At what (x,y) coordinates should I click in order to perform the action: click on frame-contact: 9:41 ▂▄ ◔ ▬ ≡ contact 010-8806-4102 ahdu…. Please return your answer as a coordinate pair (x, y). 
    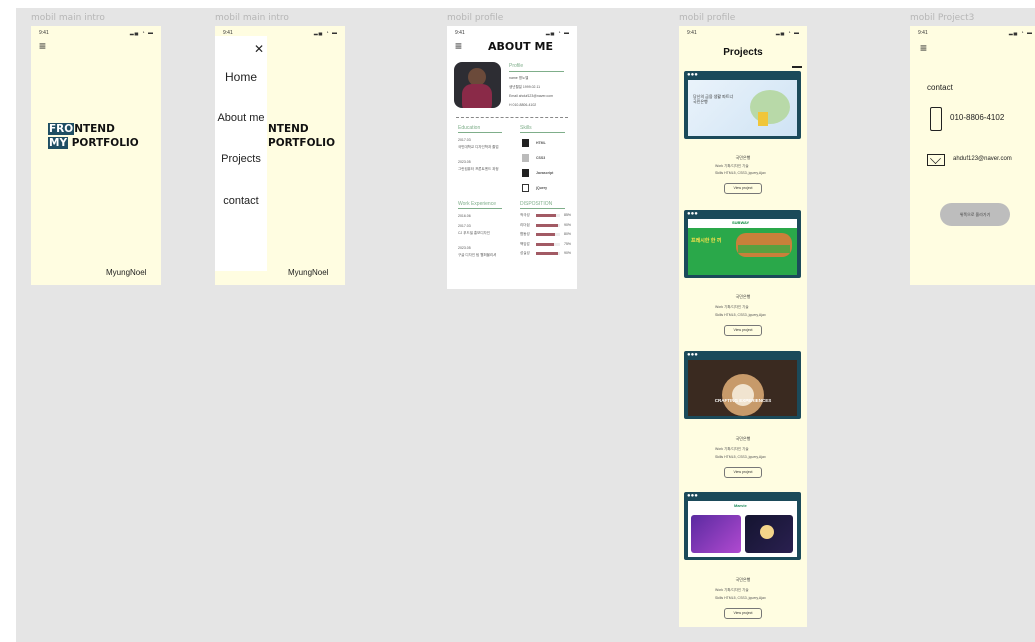
    Looking at the image, I should click on (972, 155).